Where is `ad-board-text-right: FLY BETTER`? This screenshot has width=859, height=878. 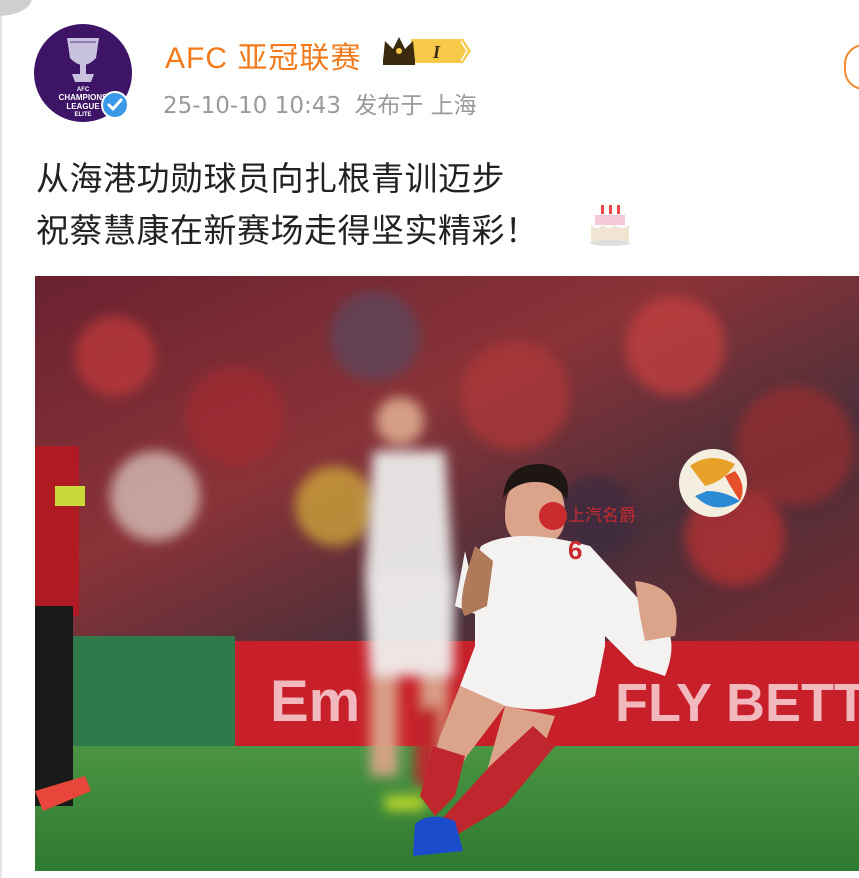 ad-board-text-right: FLY BETTER is located at coordinates (737, 703).